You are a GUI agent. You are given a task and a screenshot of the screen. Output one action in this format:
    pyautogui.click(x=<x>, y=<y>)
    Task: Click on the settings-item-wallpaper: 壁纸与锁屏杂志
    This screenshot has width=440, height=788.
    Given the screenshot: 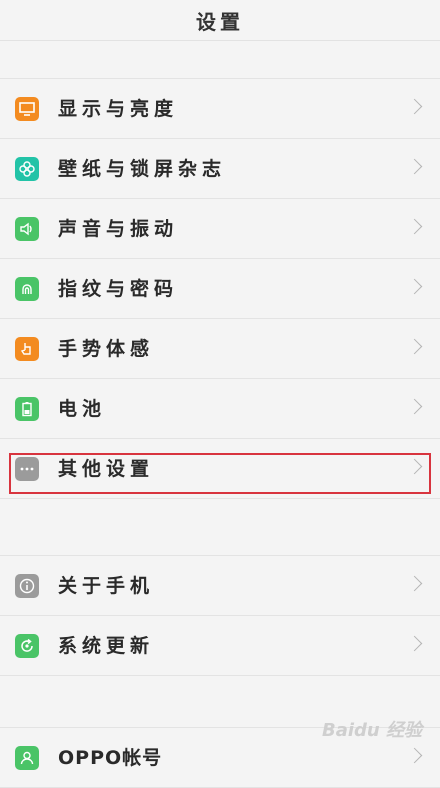 What is the action you would take?
    pyautogui.click(x=220, y=169)
    